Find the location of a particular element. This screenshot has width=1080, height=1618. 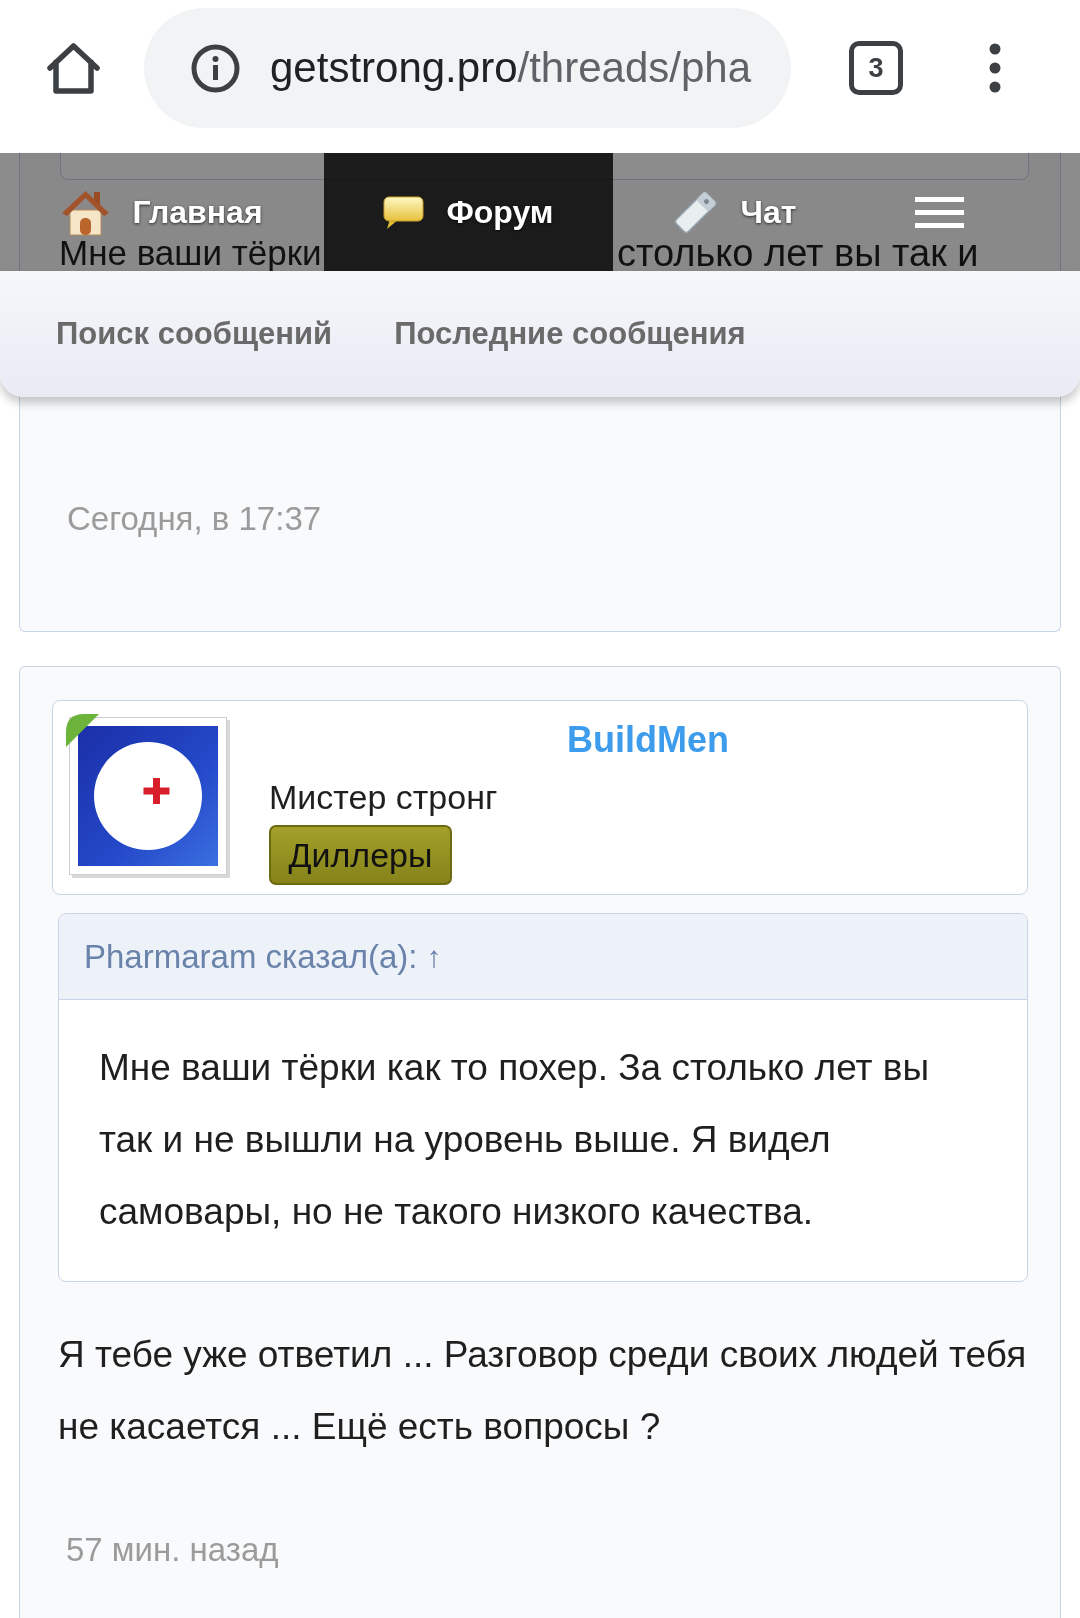

quote-source-link: ↑ is located at coordinates (434, 956).